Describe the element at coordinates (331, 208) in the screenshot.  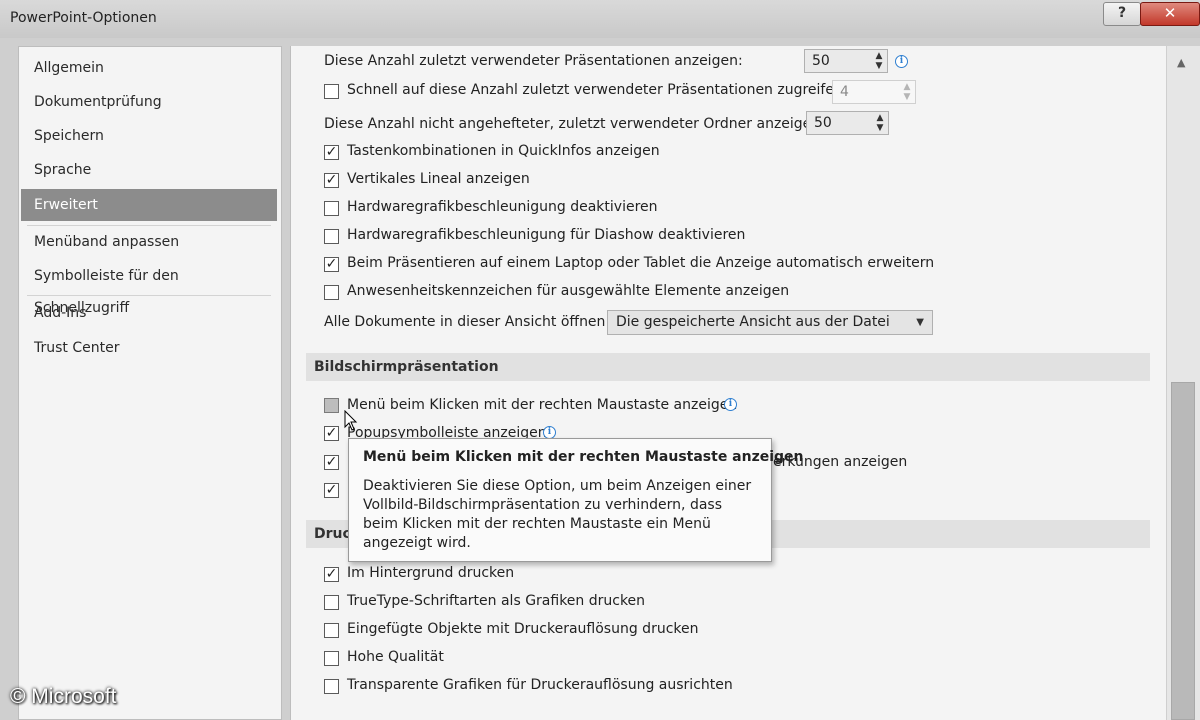
I see `hw-accel-checkbox` at that location.